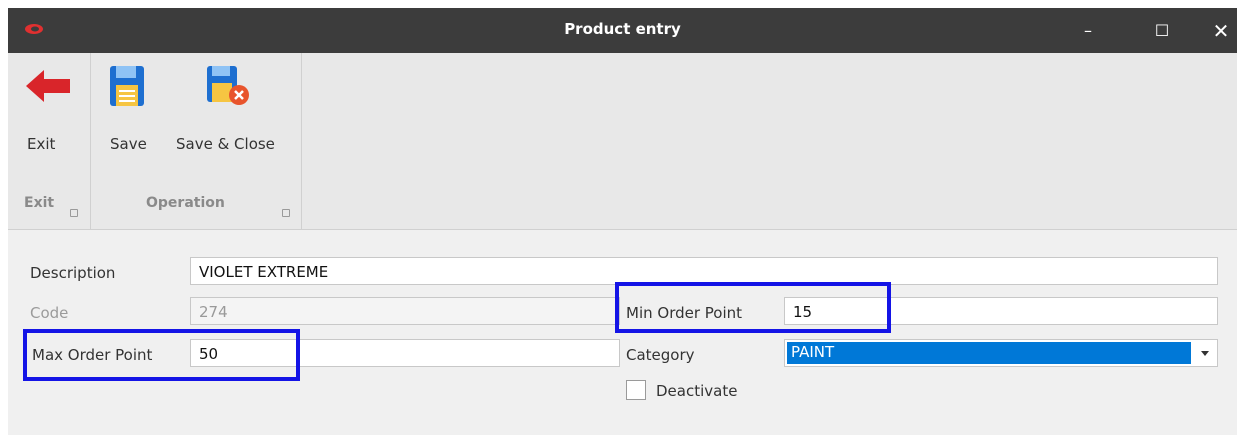 This screenshot has height=435, width=1237. Describe the element at coordinates (48, 86) in the screenshot. I see `back-arrow-icon` at that location.